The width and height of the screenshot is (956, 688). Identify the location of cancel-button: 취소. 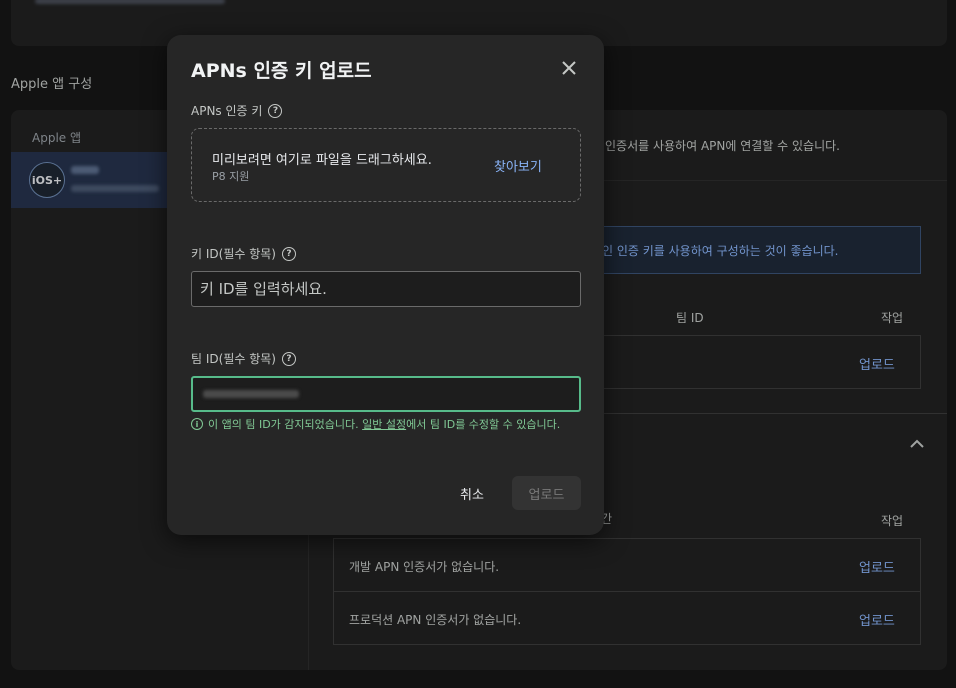
(472, 493).